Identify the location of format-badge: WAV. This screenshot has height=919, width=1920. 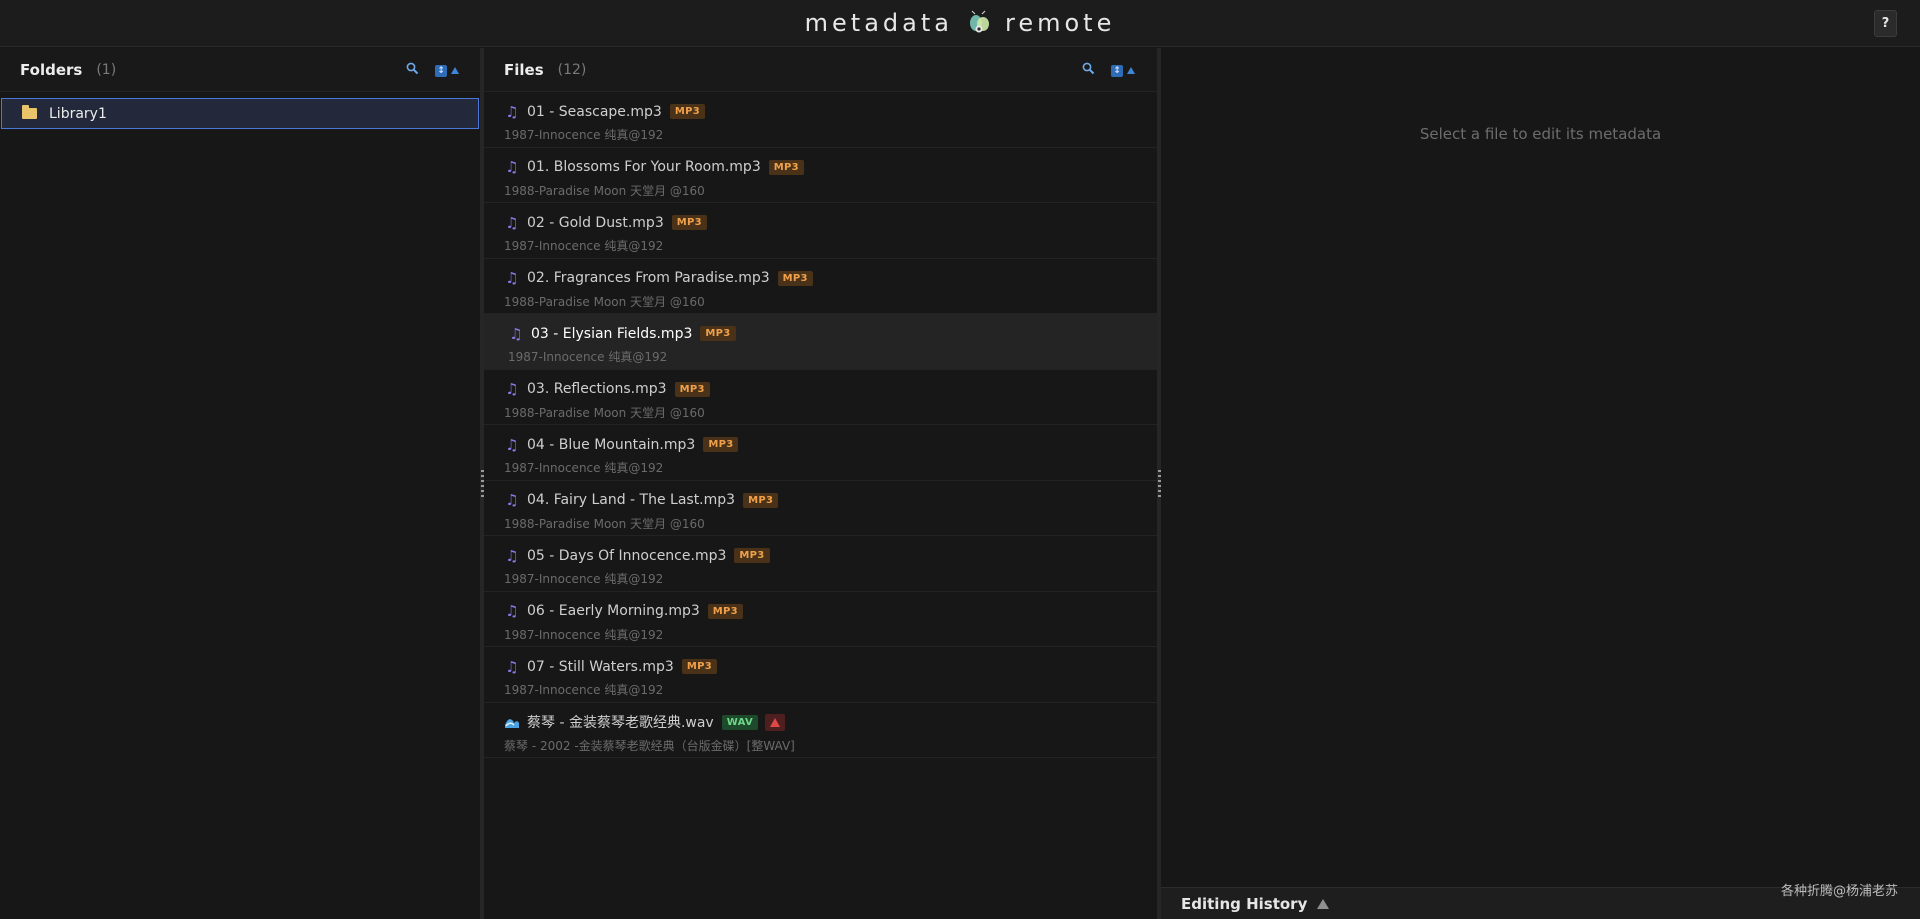
(739, 722).